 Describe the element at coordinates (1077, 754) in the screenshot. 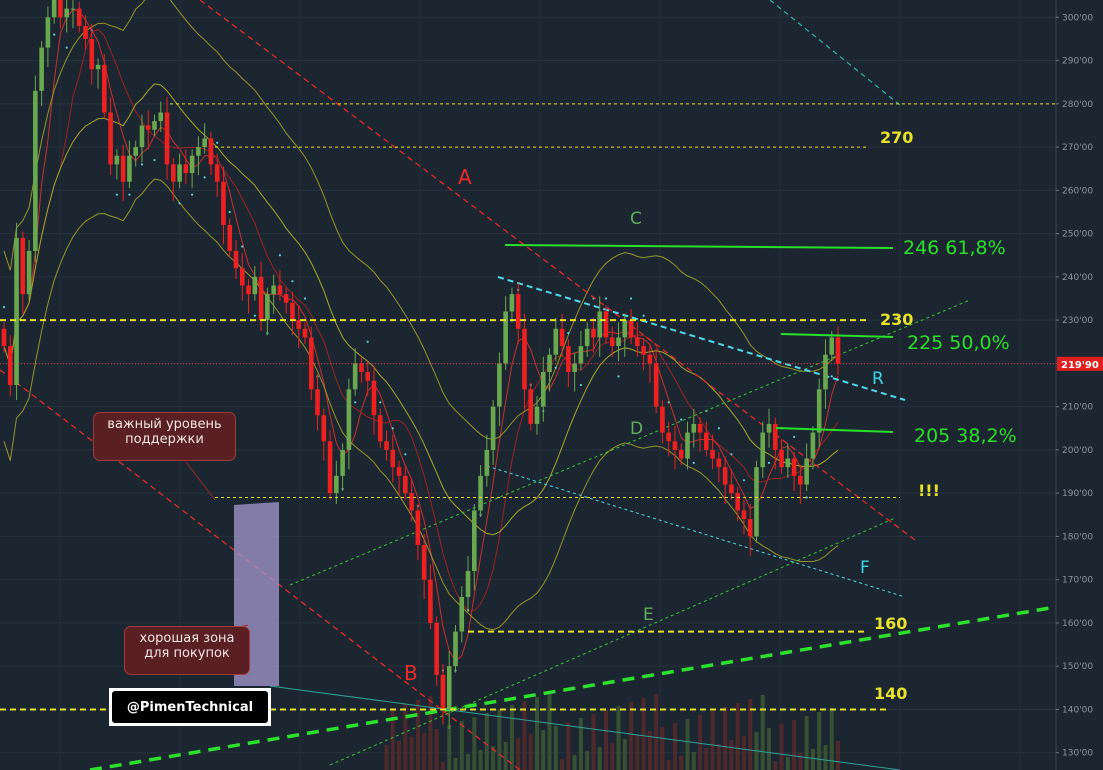

I see `axis-tick-label: 130'00` at that location.